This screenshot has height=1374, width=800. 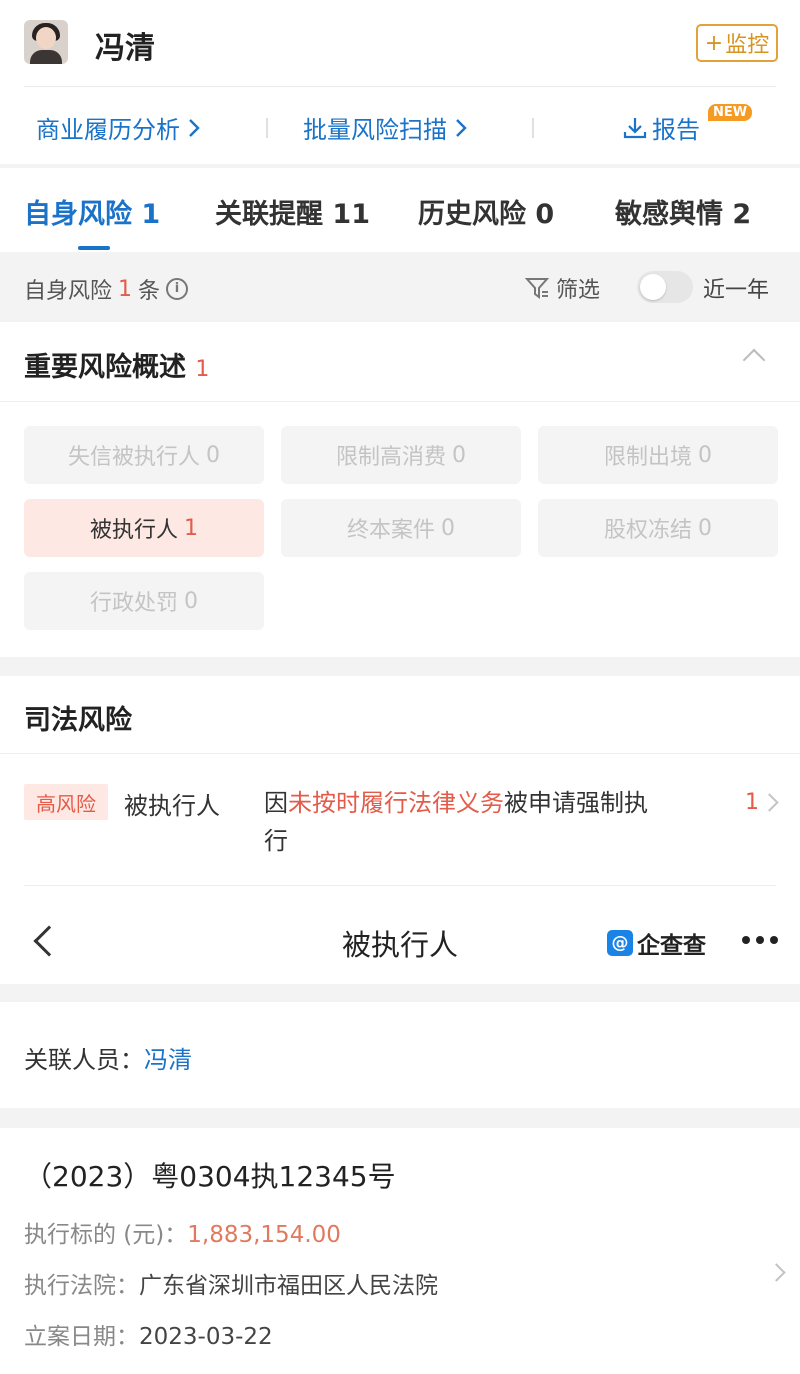 I want to click on info-icon: i, so click(x=177, y=289).